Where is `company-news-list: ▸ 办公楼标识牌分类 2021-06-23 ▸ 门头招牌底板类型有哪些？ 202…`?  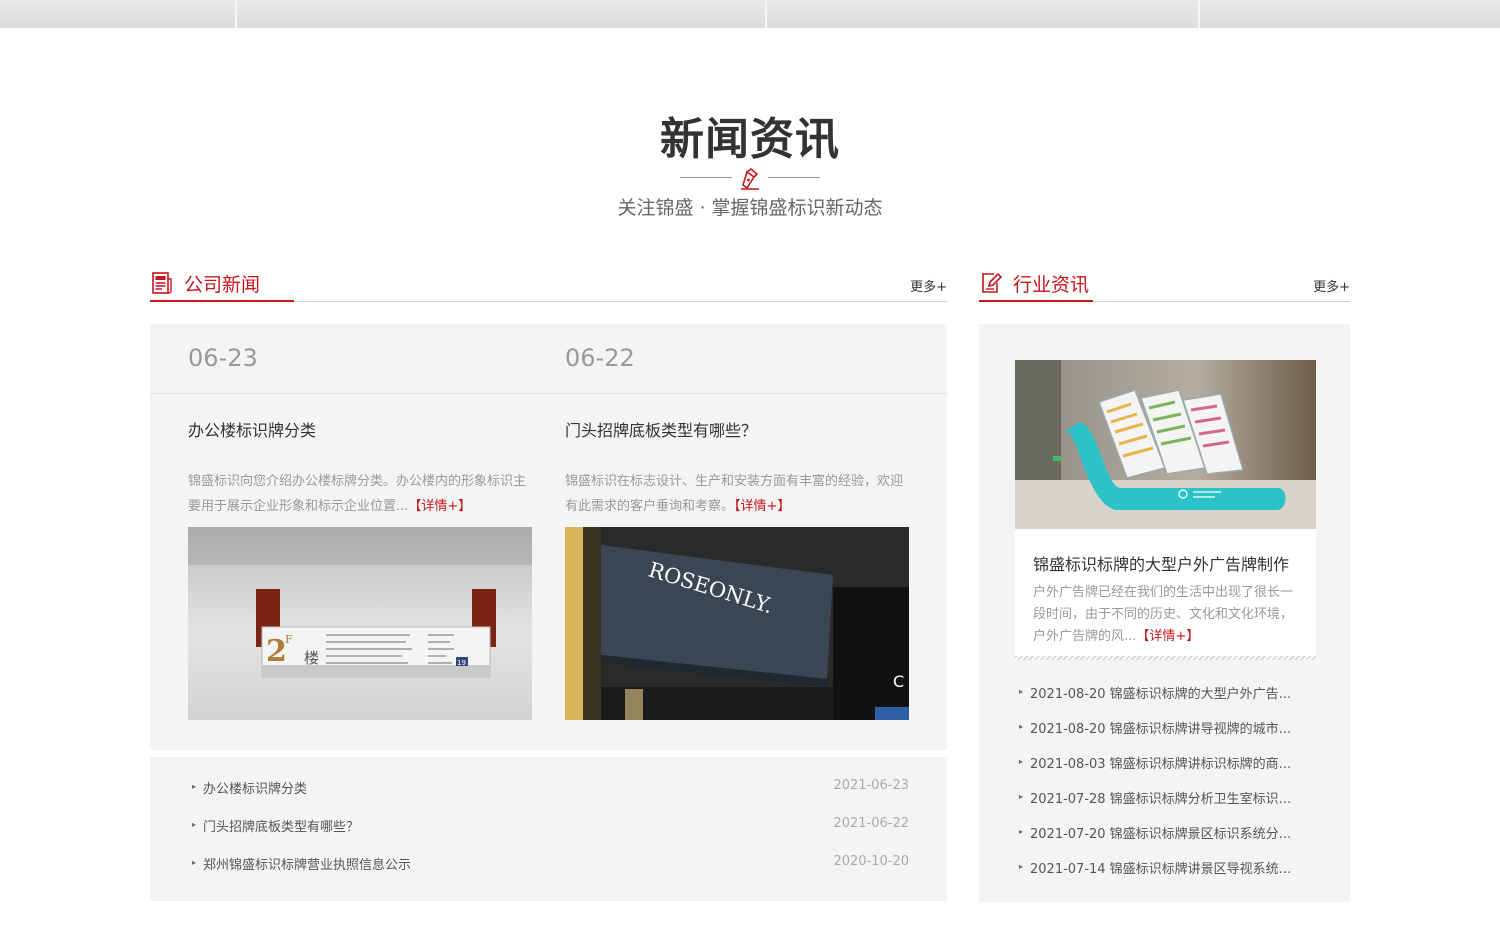
company-news-list: ▸ 办公楼标识牌分类 2021-06-23 ▸ 门头招牌底板类型有哪些？ 202… is located at coordinates (548, 829).